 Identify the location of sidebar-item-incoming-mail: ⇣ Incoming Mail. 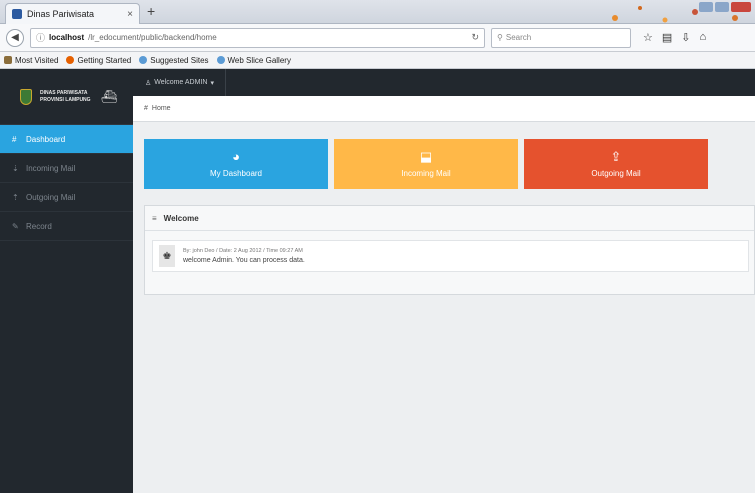
(66, 168).